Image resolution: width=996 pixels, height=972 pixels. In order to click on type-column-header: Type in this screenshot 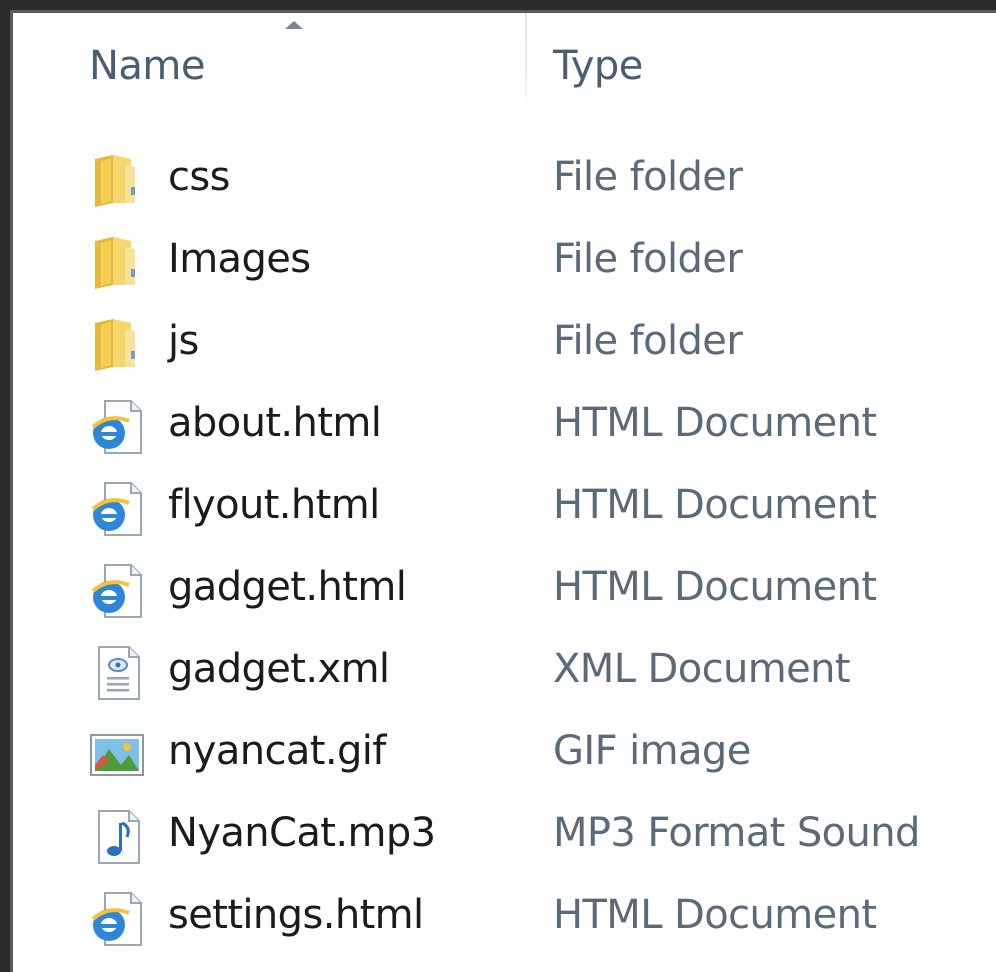, I will do `click(761, 67)`.